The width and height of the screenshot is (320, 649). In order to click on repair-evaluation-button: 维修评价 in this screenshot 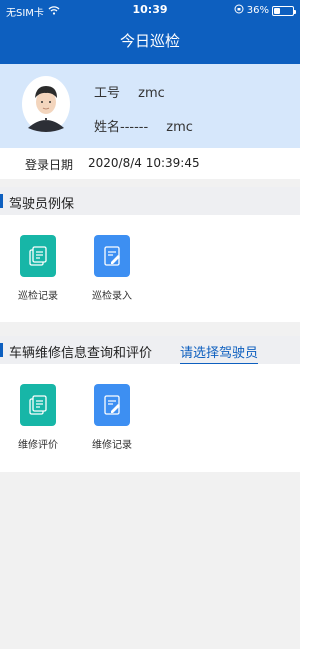, I will do `click(38, 417)`.